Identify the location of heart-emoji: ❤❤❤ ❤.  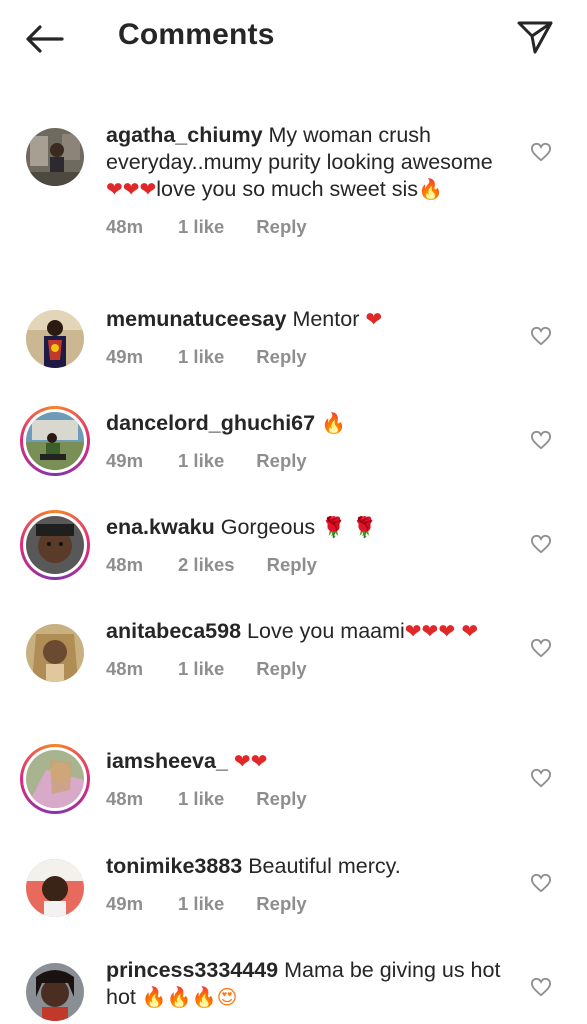
(441, 631).